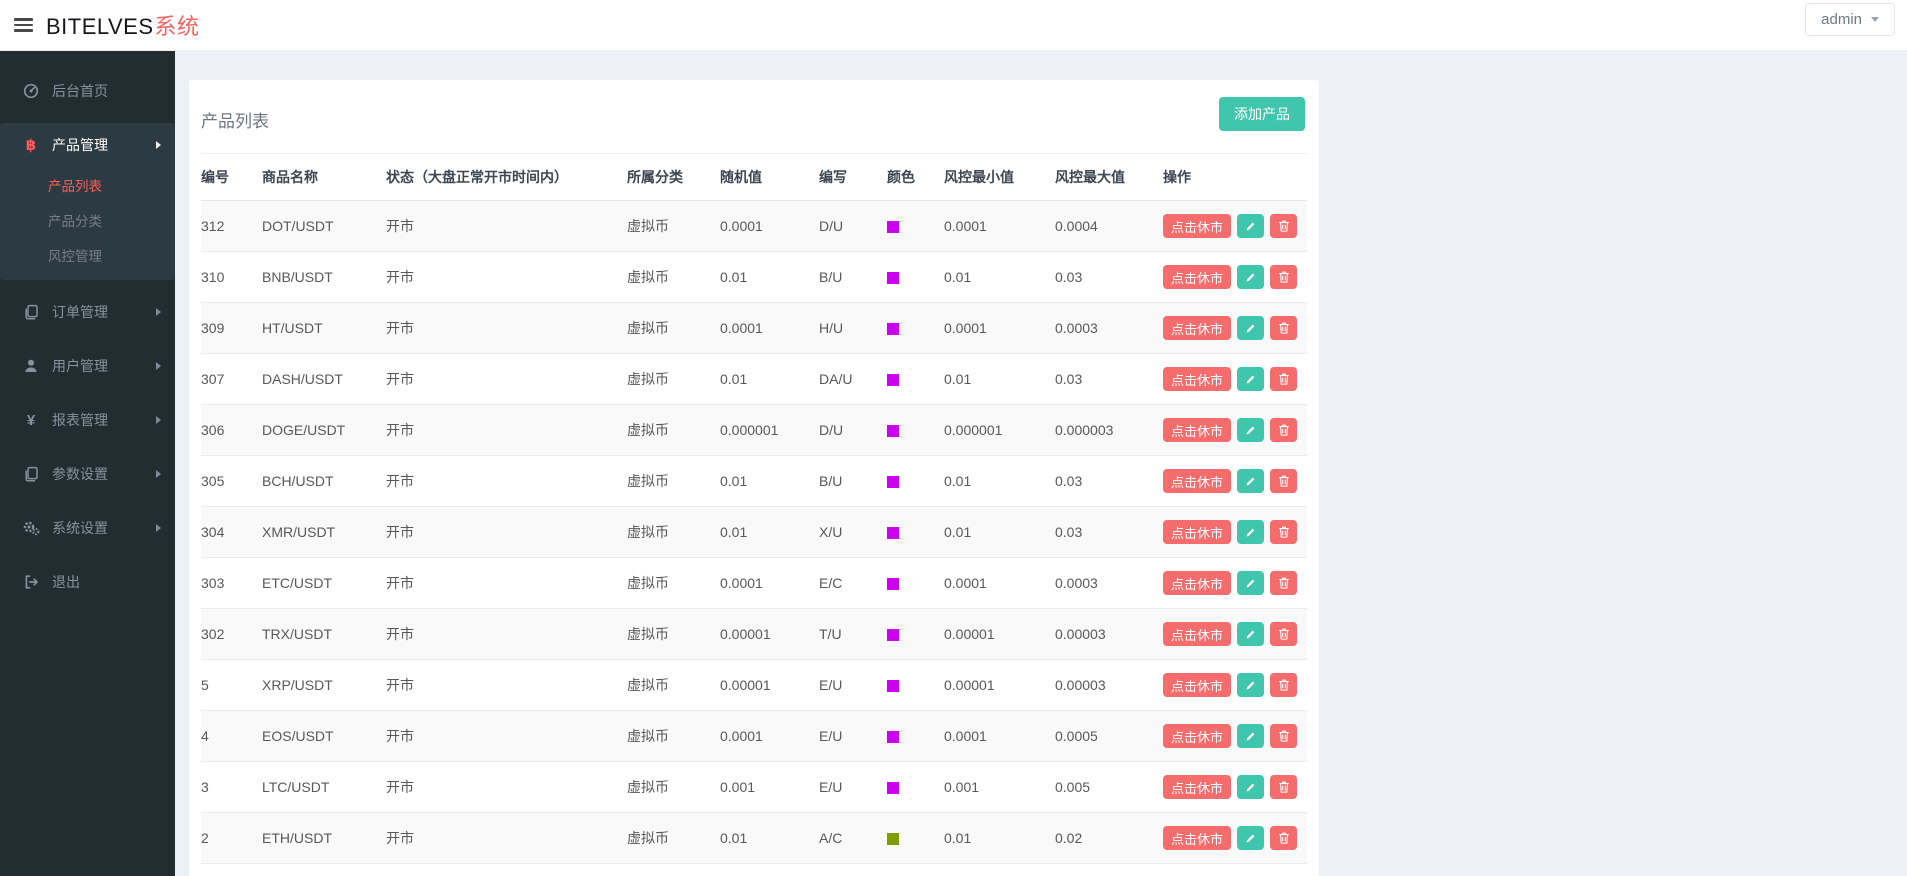 The image size is (1907, 876). I want to click on sidebar-subitem-risk-management: 风控管理, so click(87, 254).